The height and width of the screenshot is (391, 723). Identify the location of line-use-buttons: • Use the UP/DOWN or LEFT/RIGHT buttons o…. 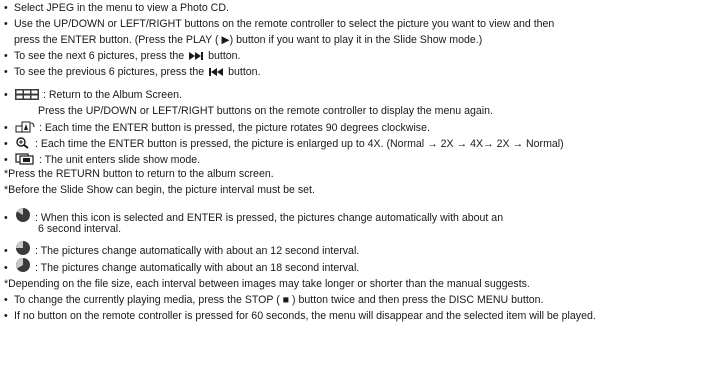
(279, 24).